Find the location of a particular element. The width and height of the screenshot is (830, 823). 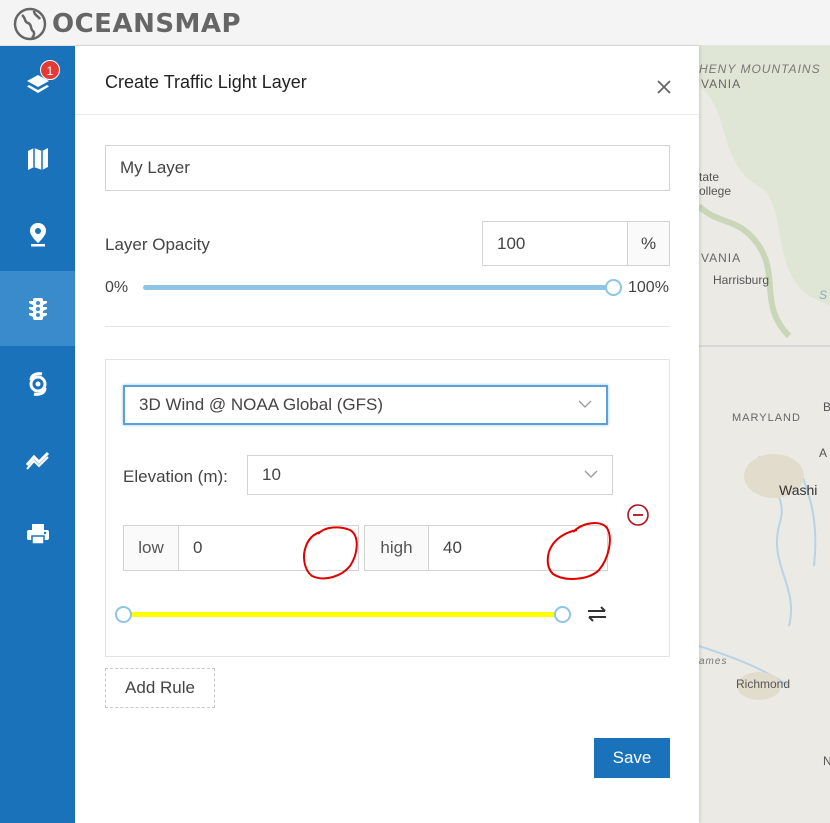

dataset-select-value: 3D Wind @ NOAA Global (GFS) is located at coordinates (261, 404).